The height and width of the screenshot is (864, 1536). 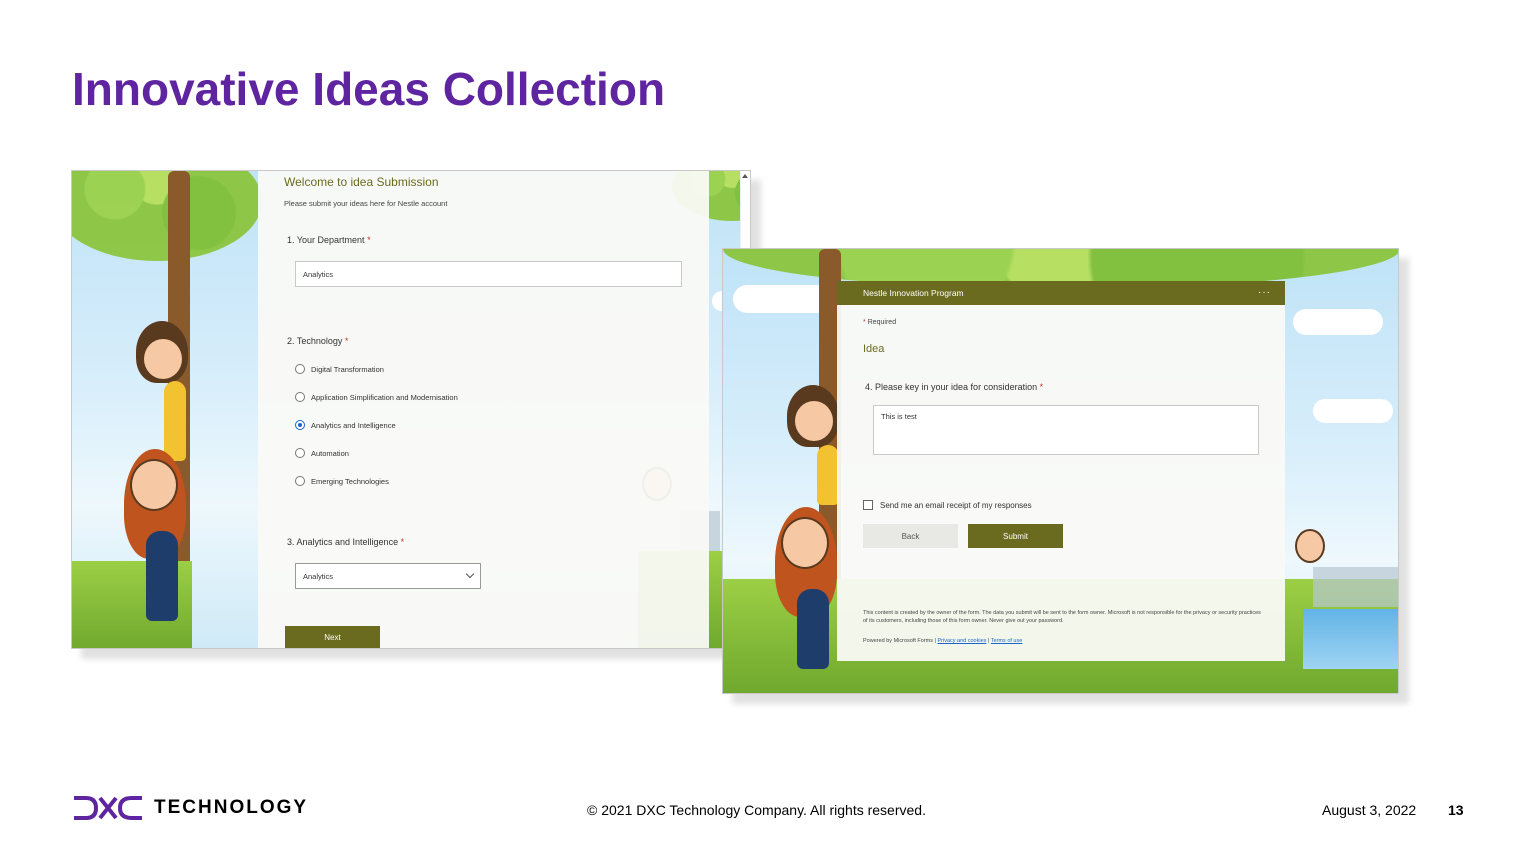 I want to click on next-button: Next, so click(x=332, y=637).